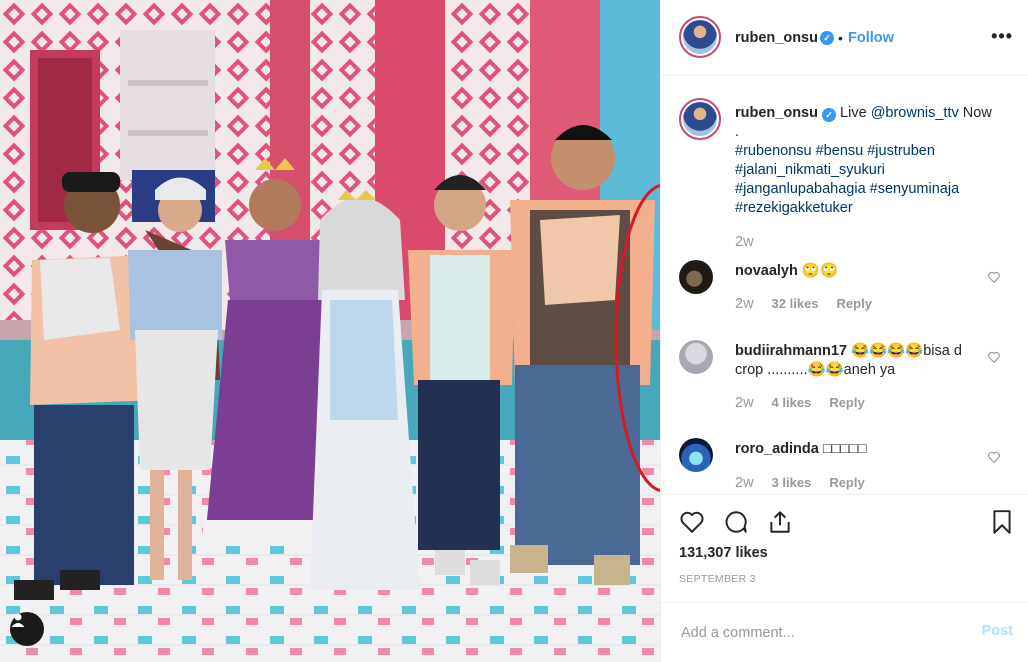 The height and width of the screenshot is (662, 1028). What do you see at coordinates (27, 629) in the screenshot?
I see `user-tag-button` at bounding box center [27, 629].